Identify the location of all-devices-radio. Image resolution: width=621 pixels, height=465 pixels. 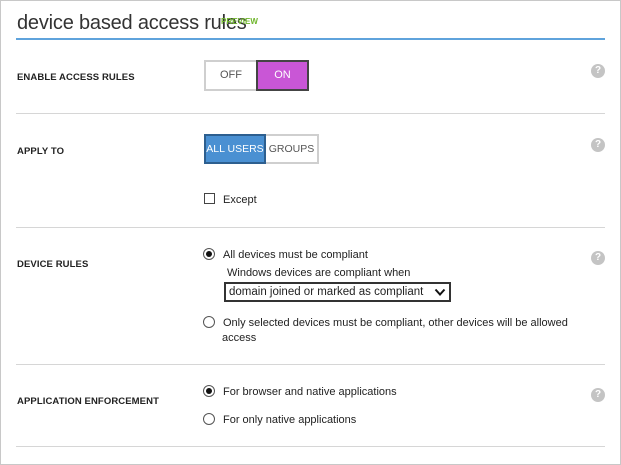
(209, 254).